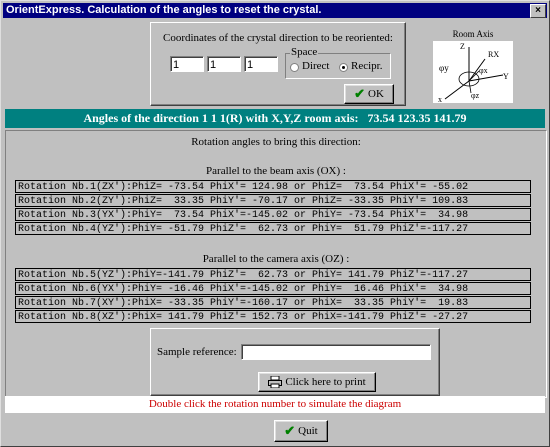 This screenshot has height=447, width=550. What do you see at coordinates (483, 70) in the screenshot?
I see `phi-x-label: φx` at bounding box center [483, 70].